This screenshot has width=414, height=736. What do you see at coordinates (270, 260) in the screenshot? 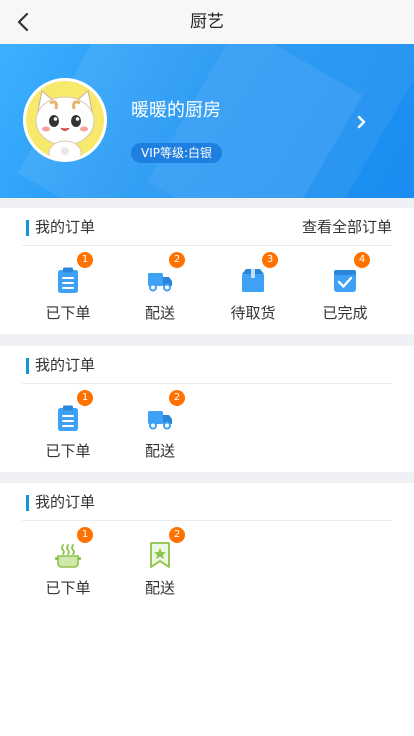
I see `count-badge: 3` at bounding box center [270, 260].